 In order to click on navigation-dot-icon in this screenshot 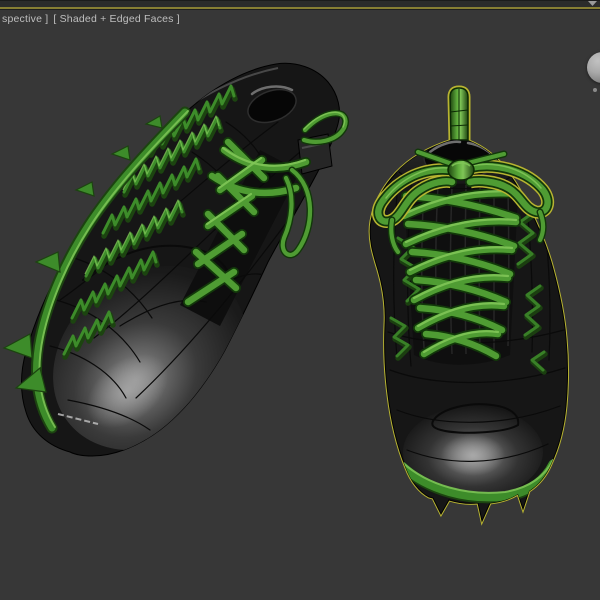, I will do `click(595, 90)`.